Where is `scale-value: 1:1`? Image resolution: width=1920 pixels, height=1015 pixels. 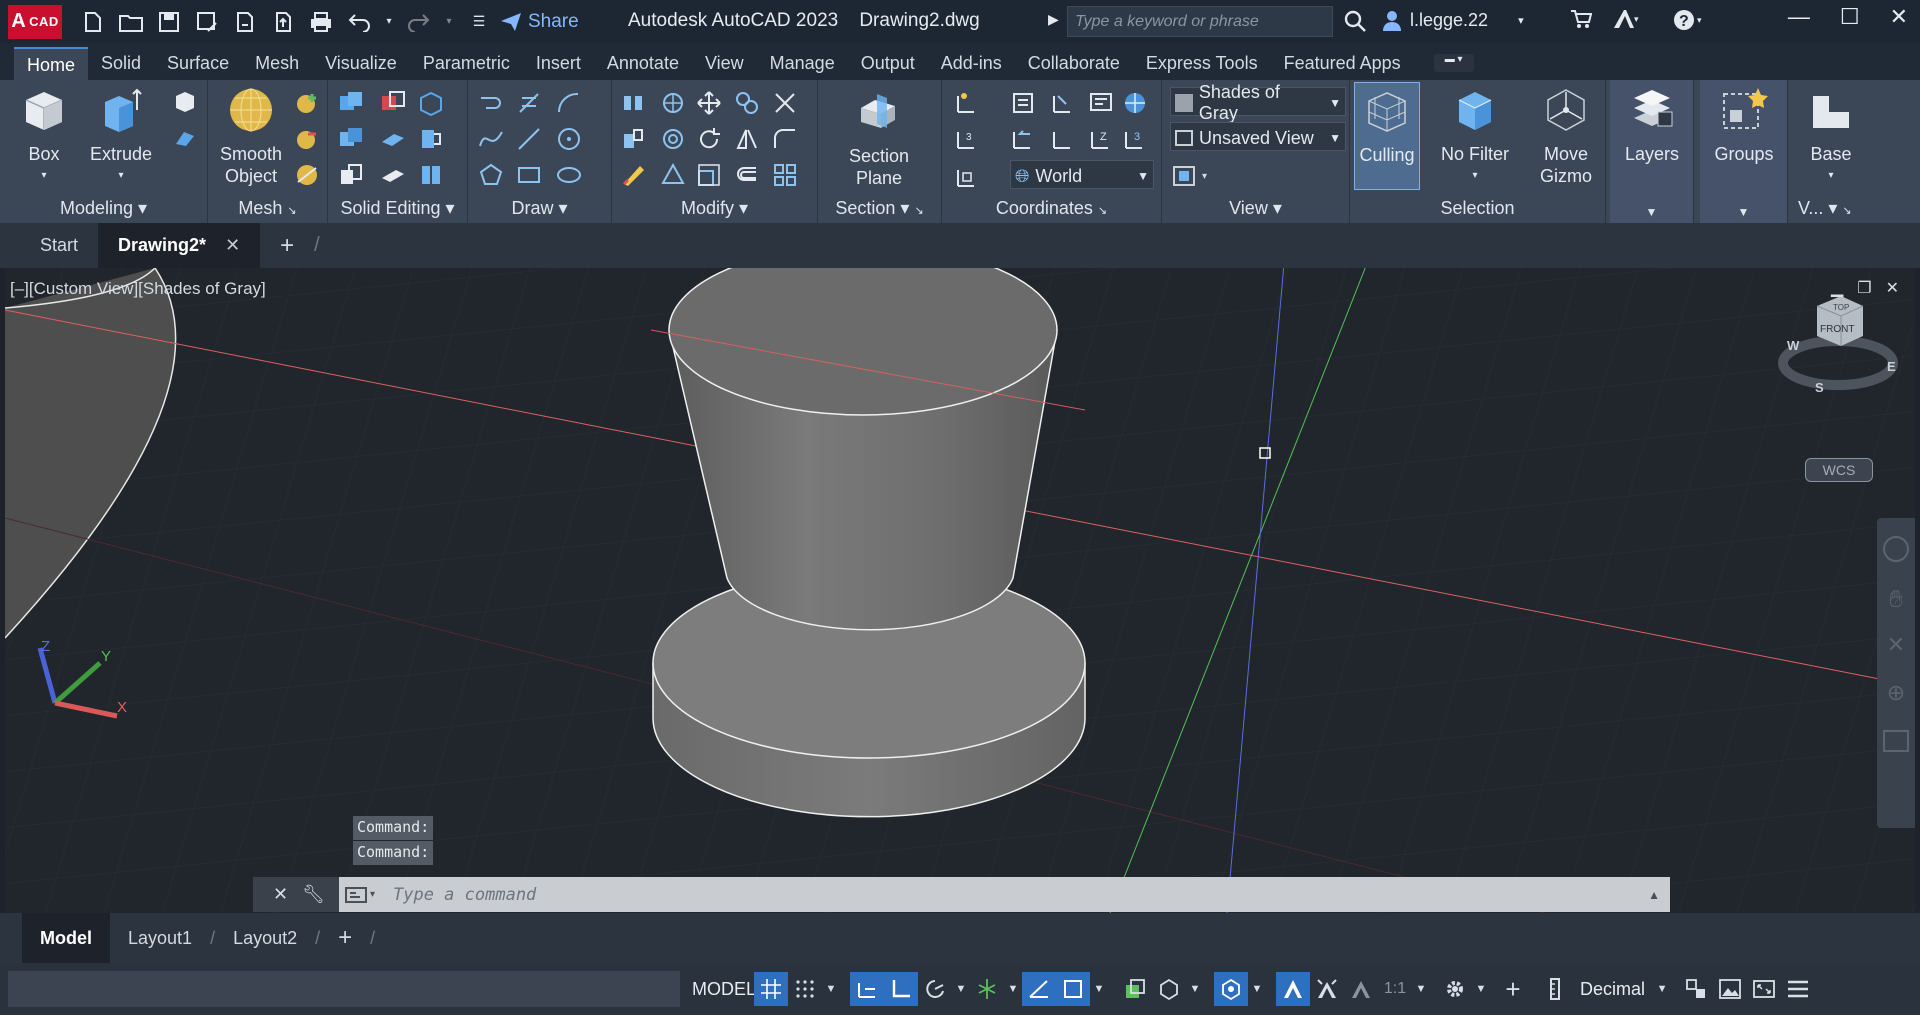
scale-value: 1:1 is located at coordinates (1395, 989).